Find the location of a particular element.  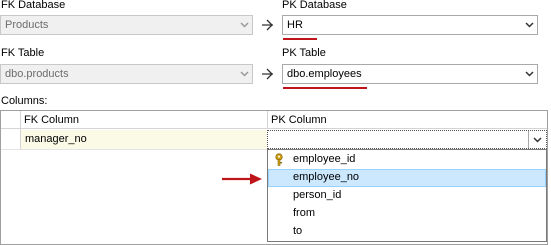

pk-column-cell is located at coordinates (407, 139).